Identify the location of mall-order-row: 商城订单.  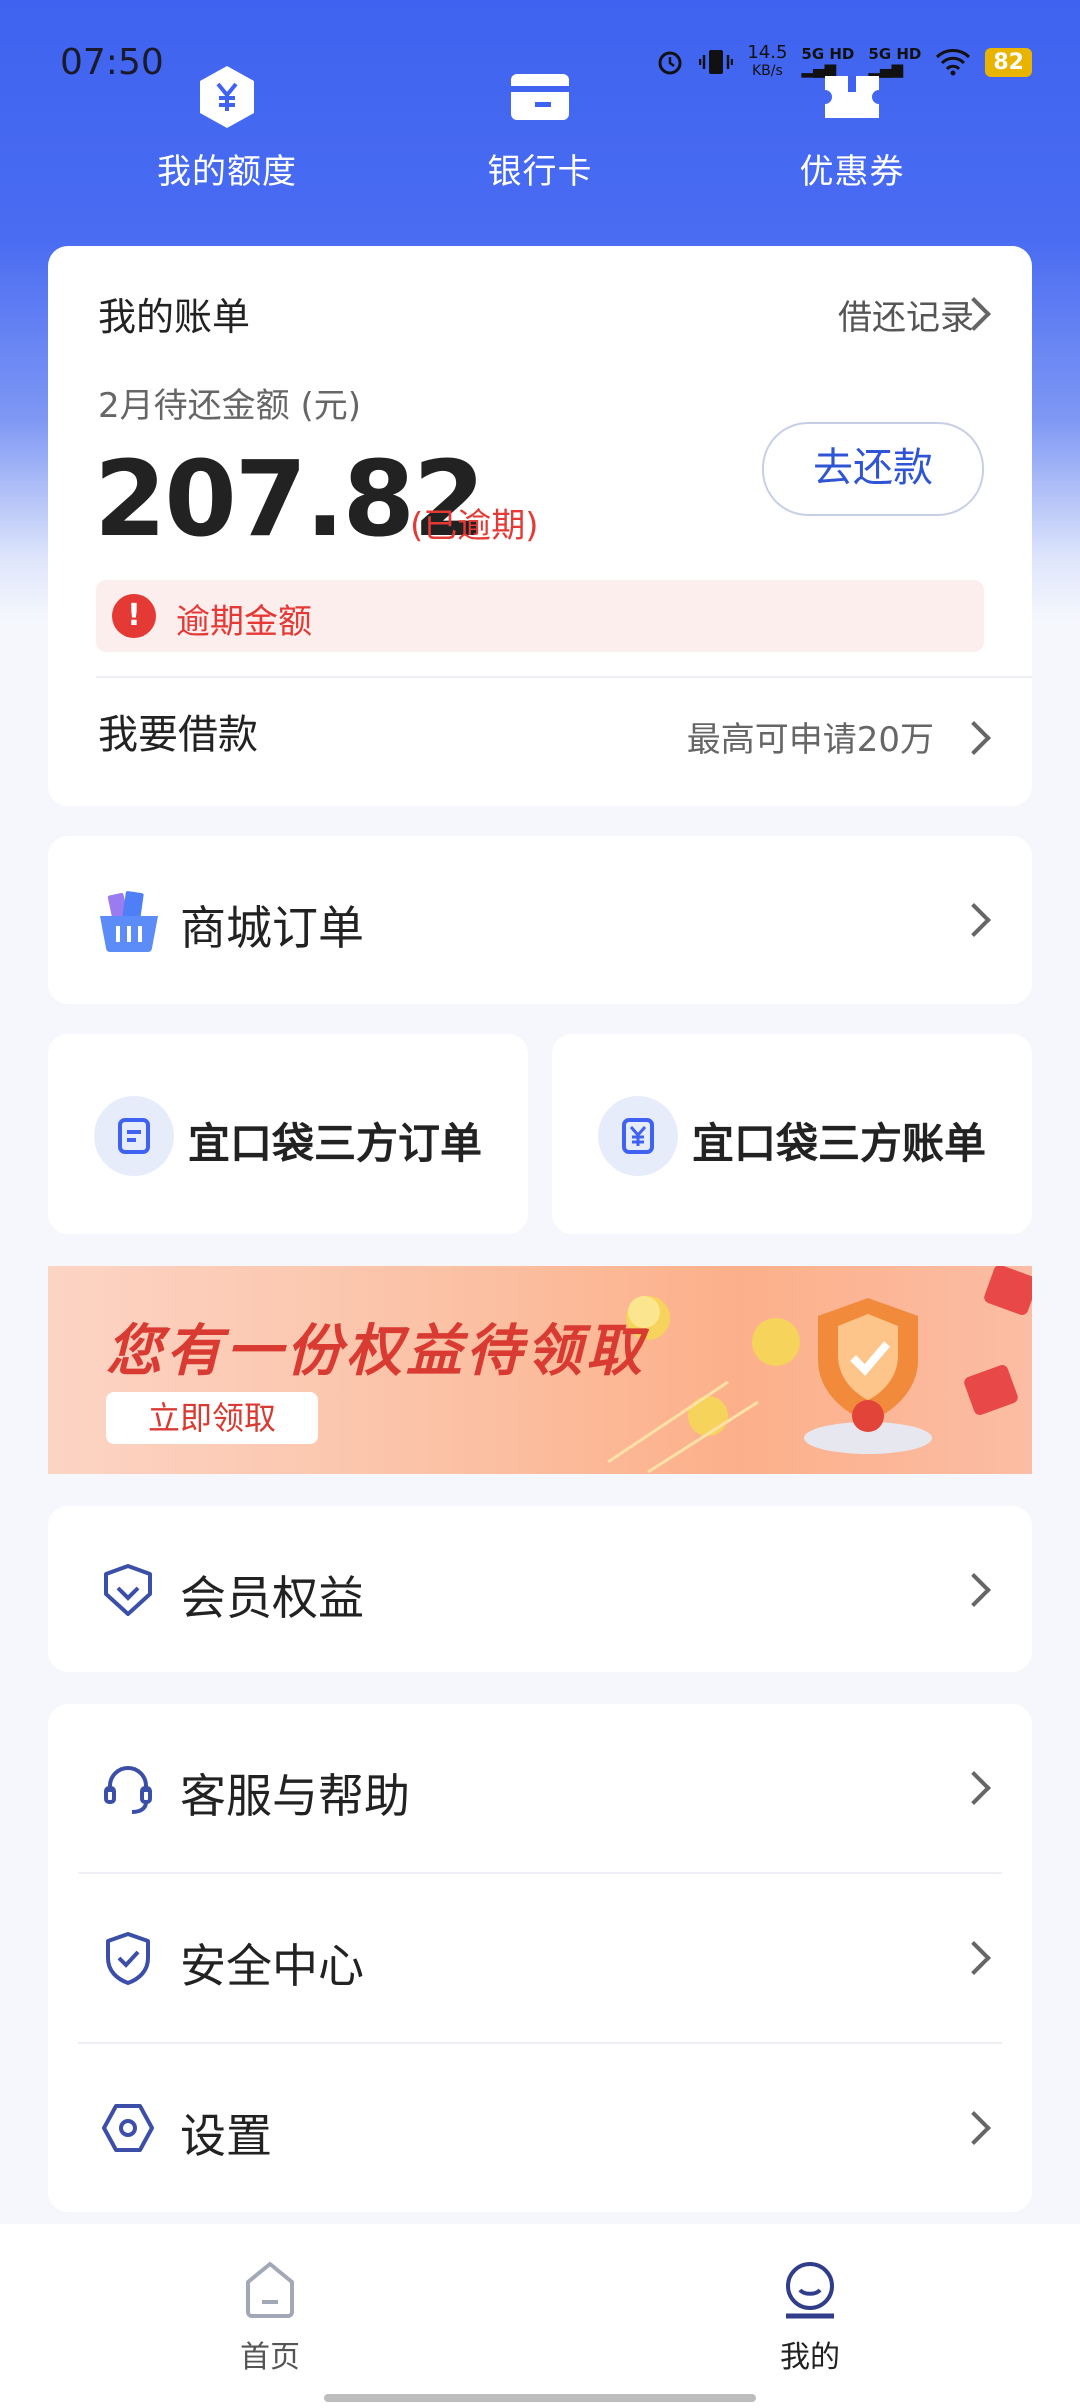
(540, 920).